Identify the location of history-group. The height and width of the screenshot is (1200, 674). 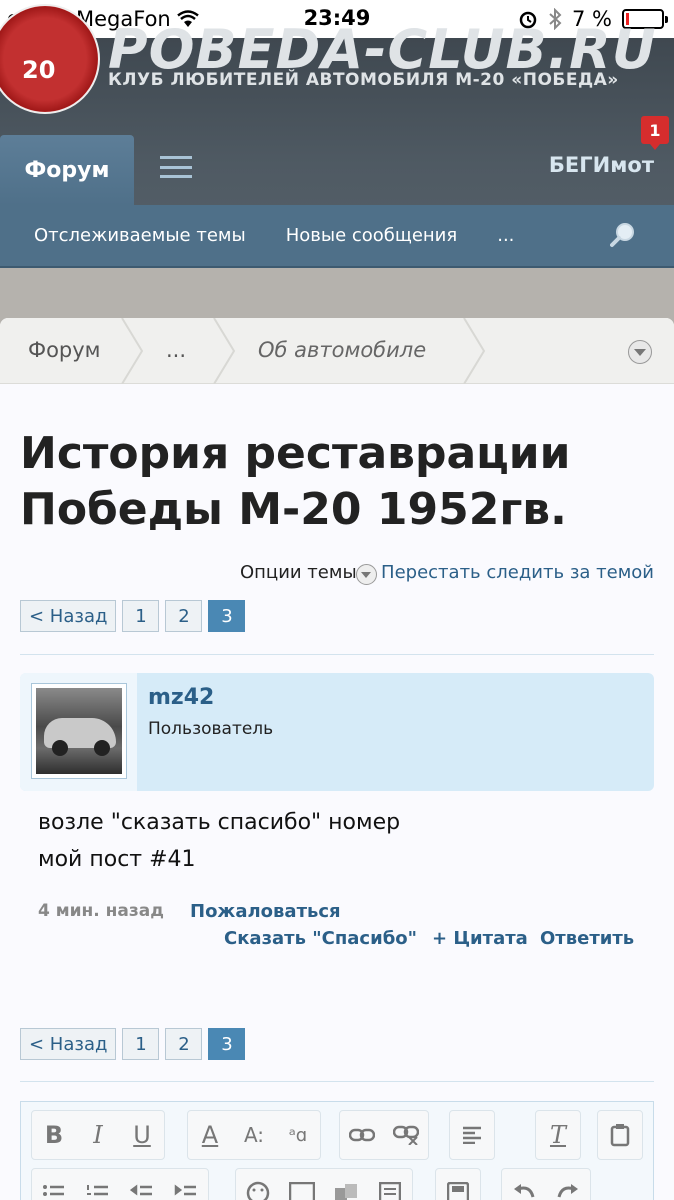
(546, 1184).